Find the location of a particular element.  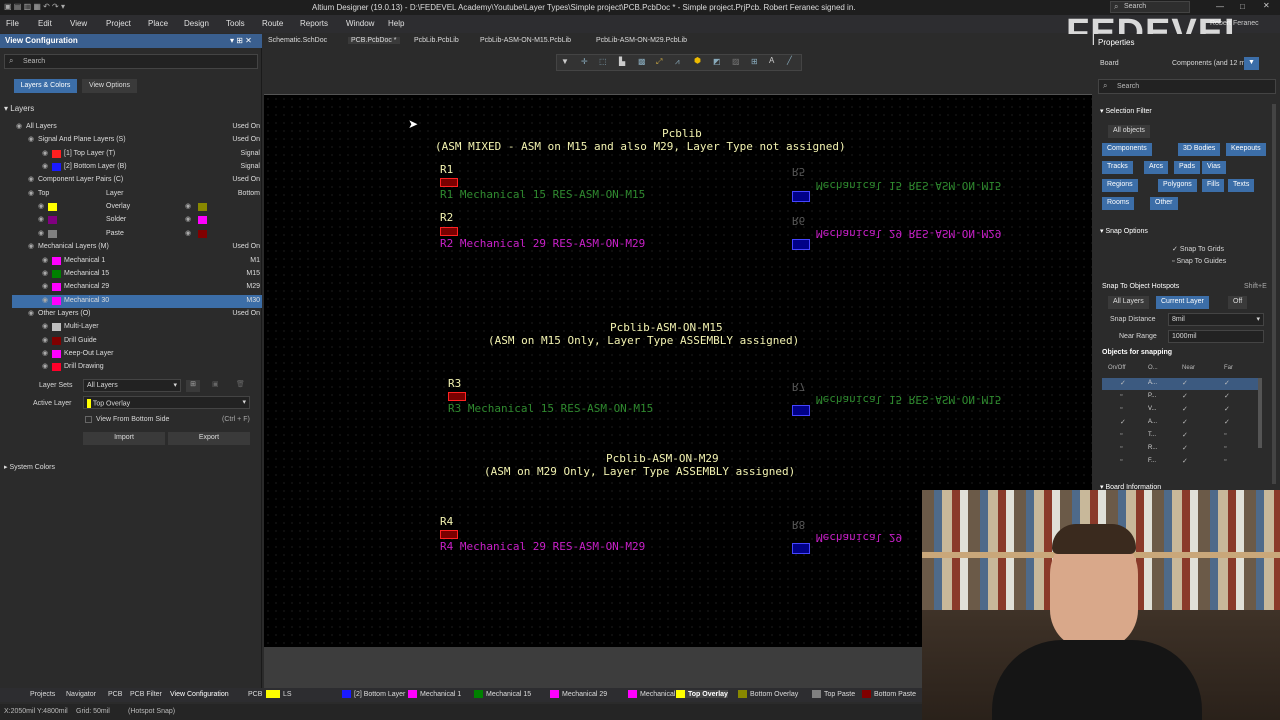

keepout-icon: ▨ is located at coordinates (736, 61).